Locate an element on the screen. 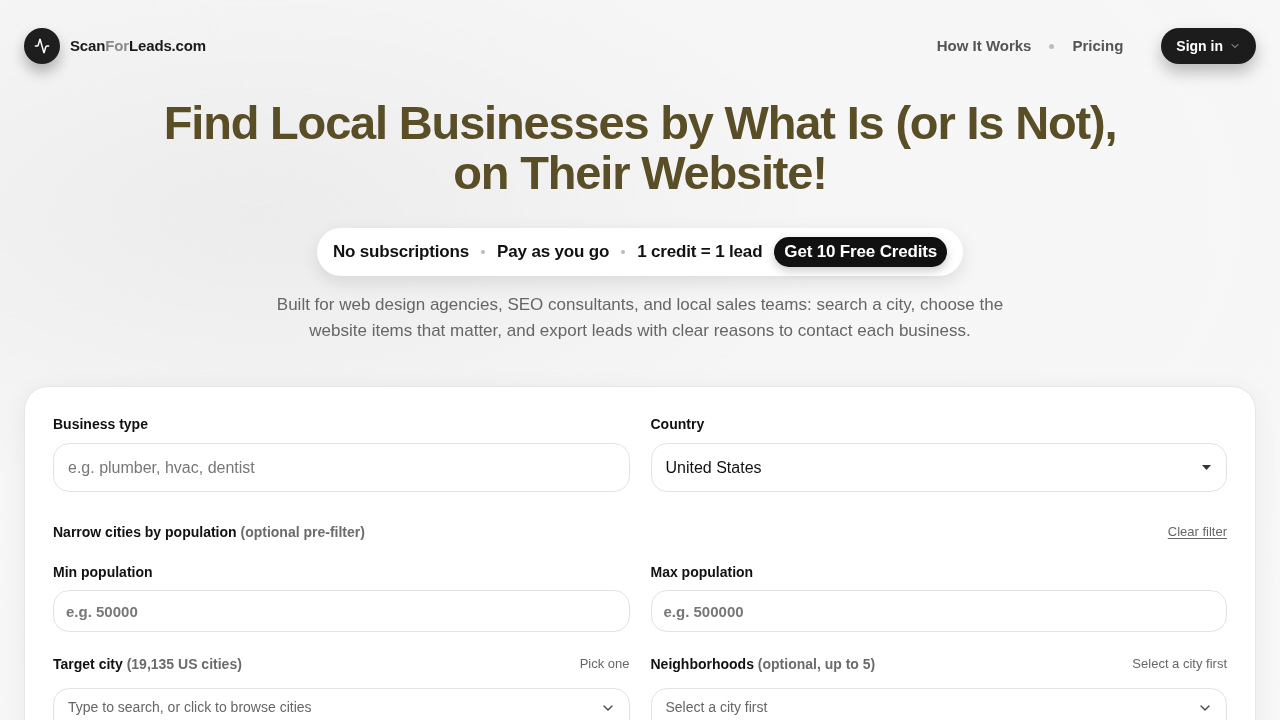 The image size is (1280, 720). caret-down-icon is located at coordinates (1206, 467).